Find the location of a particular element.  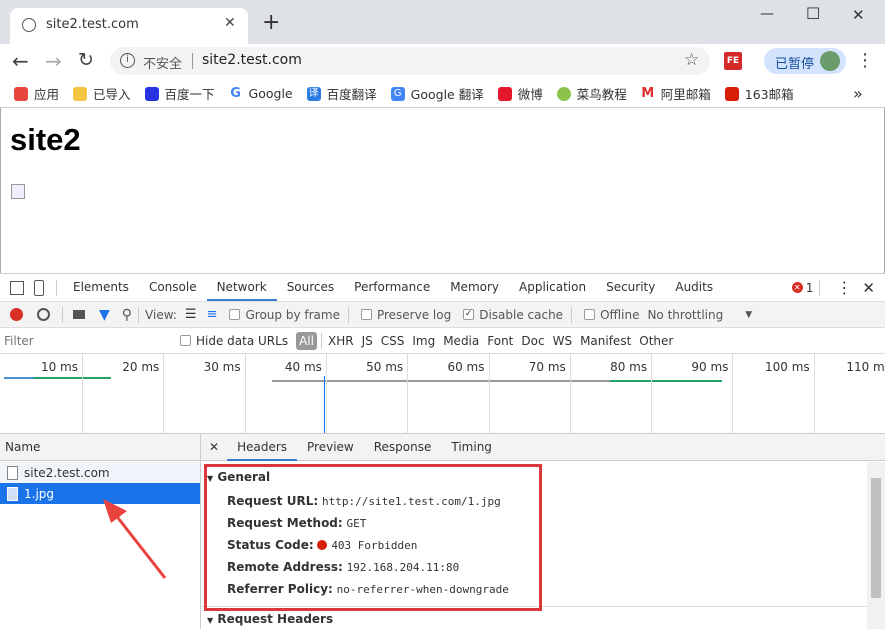

filter-icon: ▼ is located at coordinates (104, 315).